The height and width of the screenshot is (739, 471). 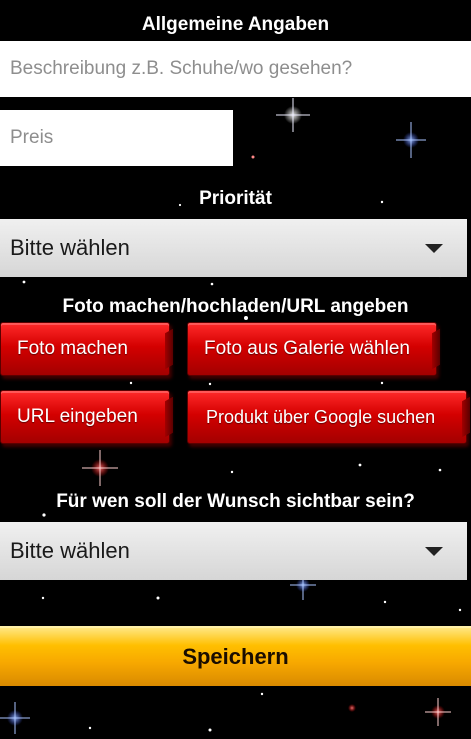 What do you see at coordinates (235, 24) in the screenshot?
I see `section-heading-general: Allgemeine Angaben` at bounding box center [235, 24].